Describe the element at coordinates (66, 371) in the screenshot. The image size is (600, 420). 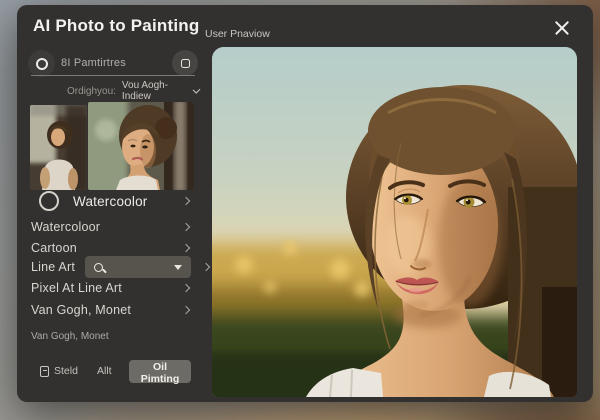
I see `steld-label: Steld` at that location.